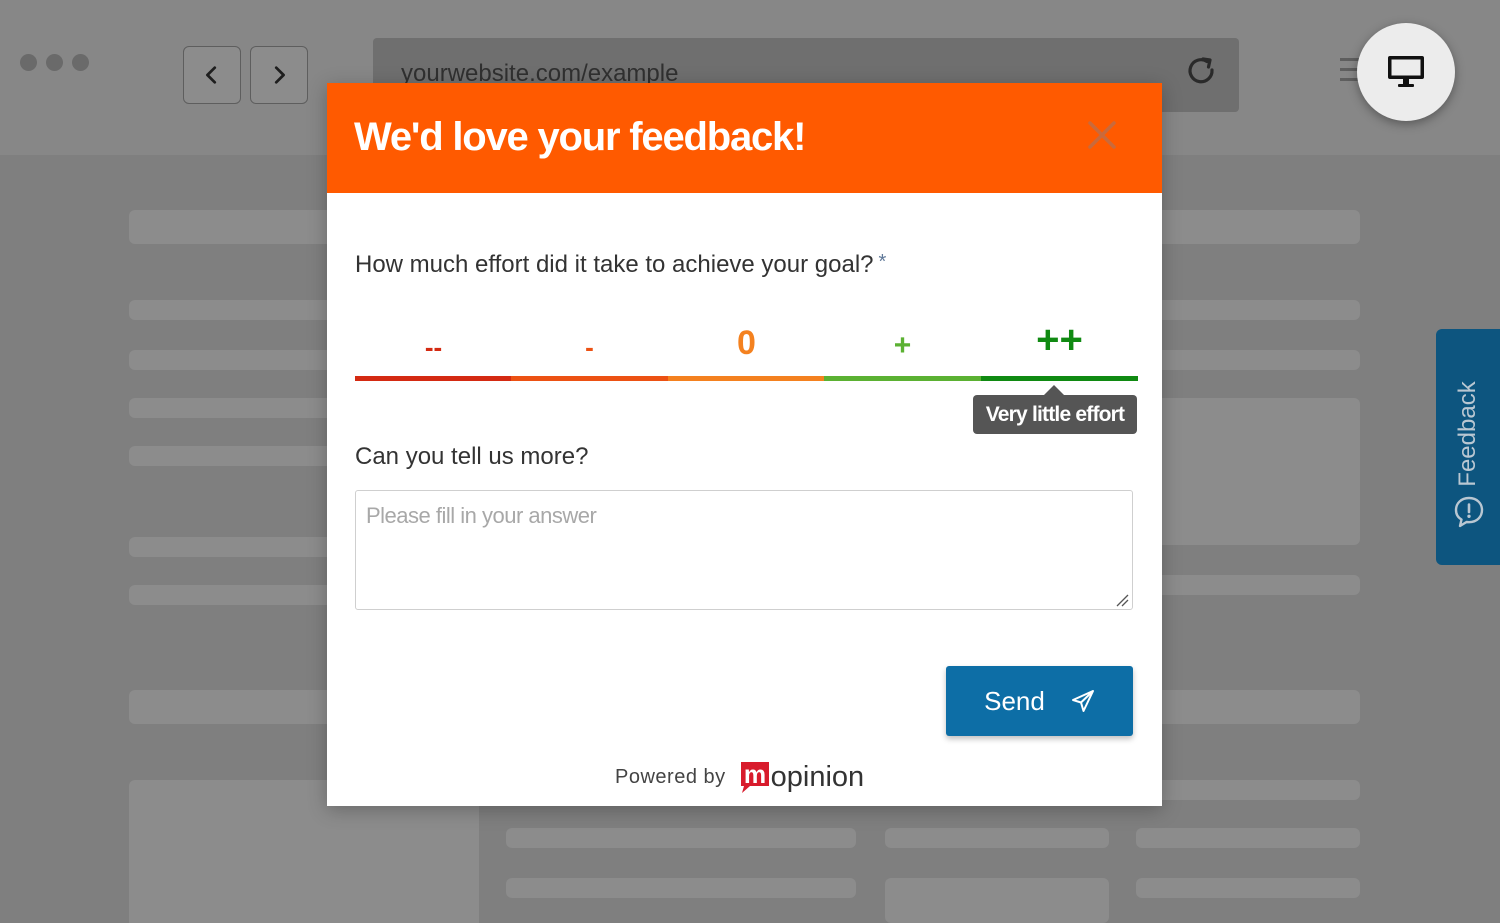  I want to click on effort-rating-scale: -- -0 + ++, so click(746, 345).